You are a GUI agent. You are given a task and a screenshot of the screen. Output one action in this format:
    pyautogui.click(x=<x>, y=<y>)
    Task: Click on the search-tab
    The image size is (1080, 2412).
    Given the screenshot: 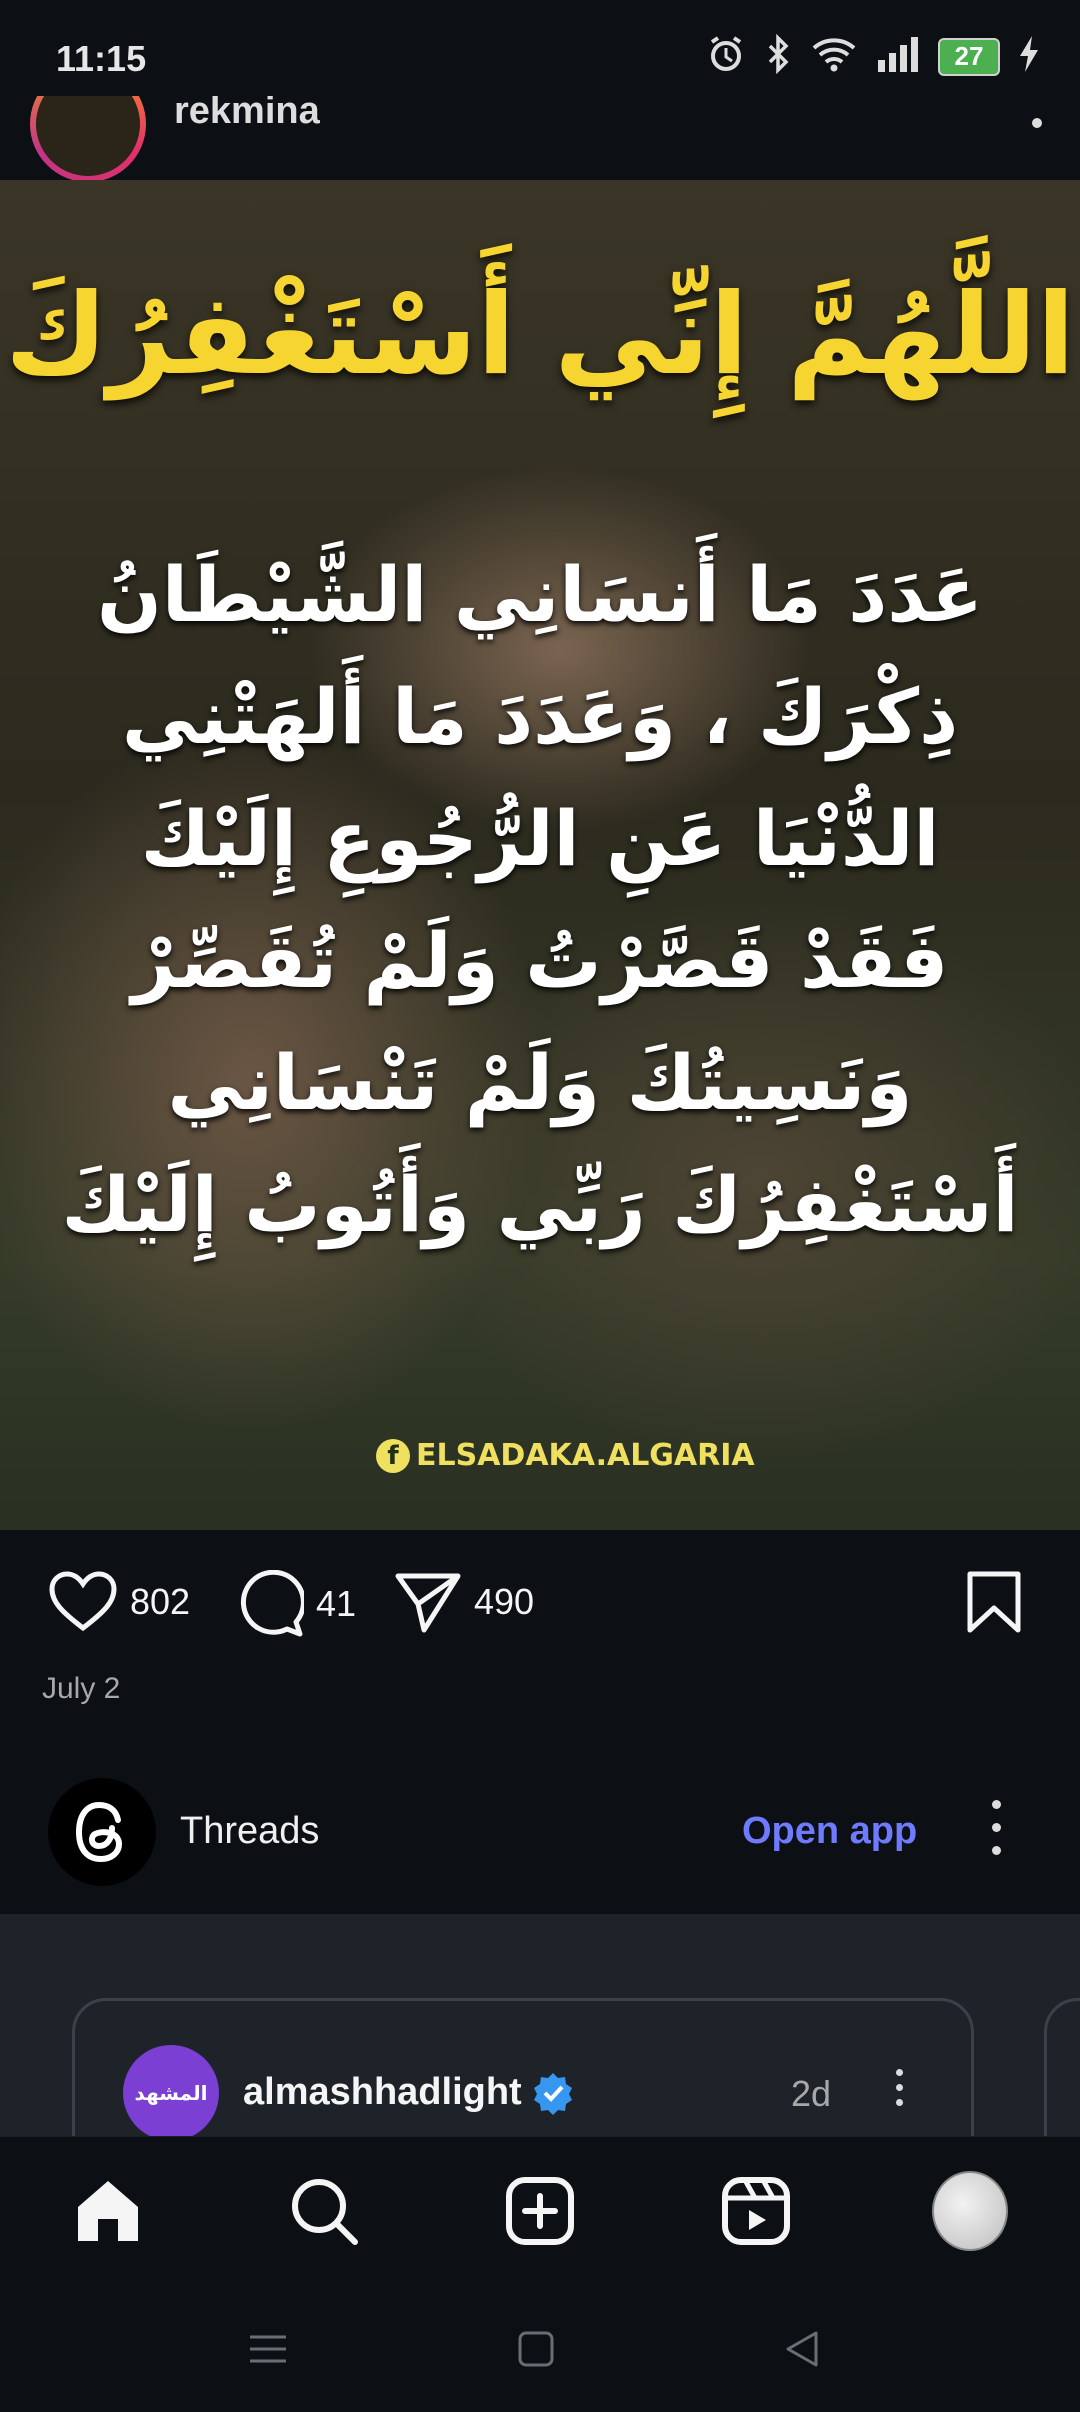 What is the action you would take?
    pyautogui.click(x=324, y=2211)
    